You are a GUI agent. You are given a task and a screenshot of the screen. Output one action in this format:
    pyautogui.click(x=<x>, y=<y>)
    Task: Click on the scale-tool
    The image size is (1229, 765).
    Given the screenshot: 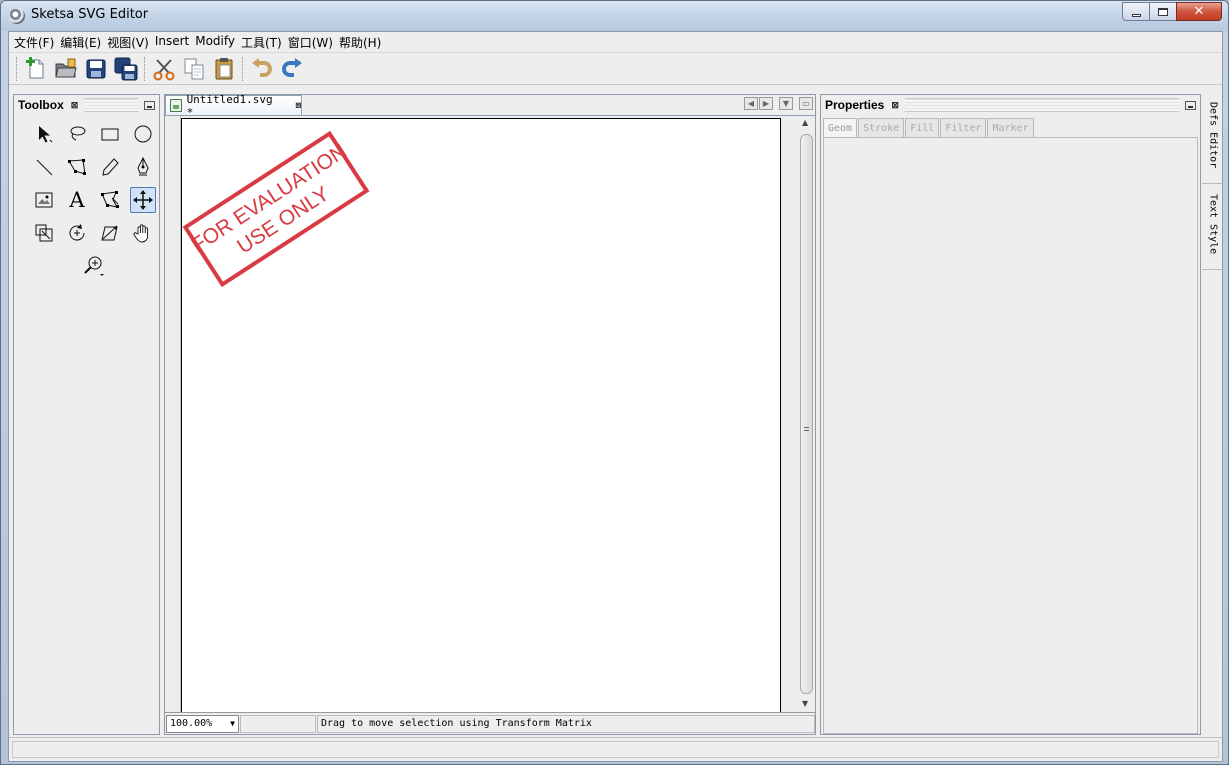 What is the action you would take?
    pyautogui.click(x=44, y=233)
    